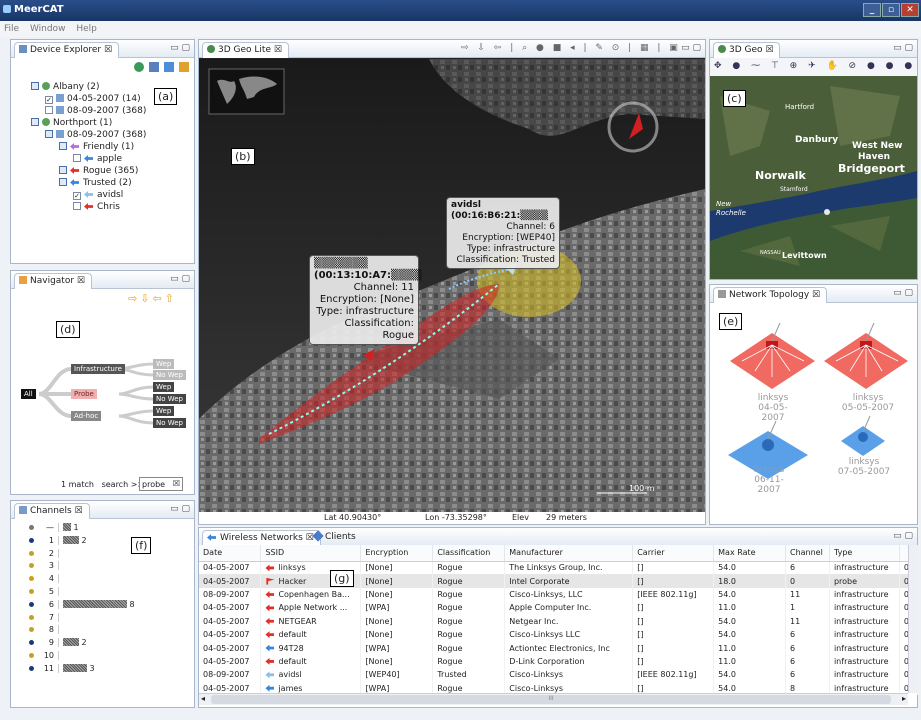  I want to click on channel-row: 1 2, so click(58, 540).